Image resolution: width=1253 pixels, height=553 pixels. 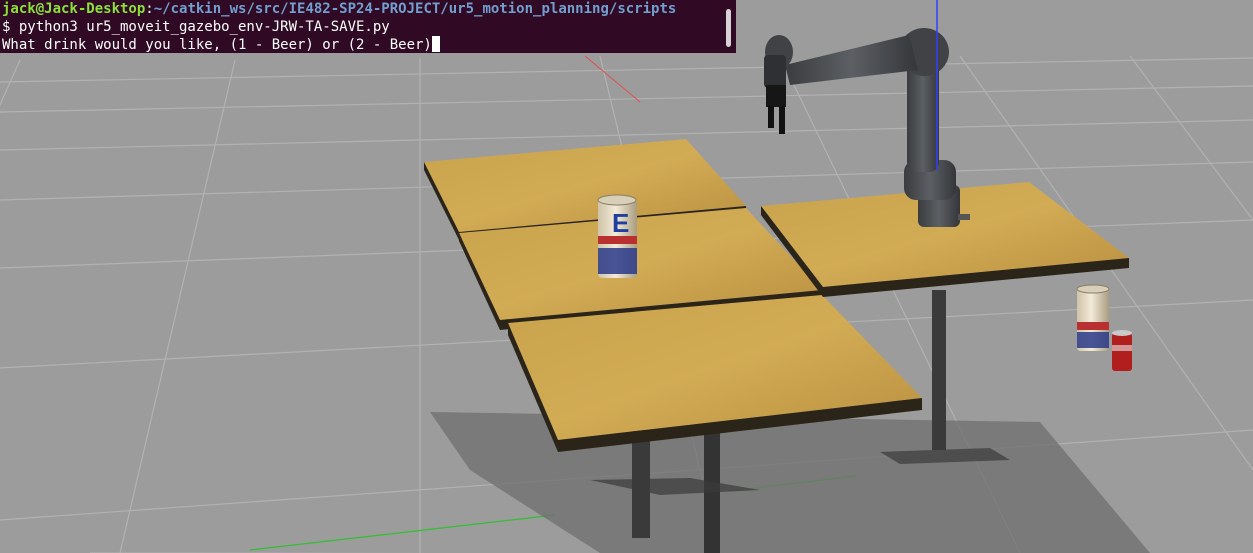 What do you see at coordinates (74, 9) in the screenshot?
I see `prompt-user-host: jack@Jack-Desktop` at bounding box center [74, 9].